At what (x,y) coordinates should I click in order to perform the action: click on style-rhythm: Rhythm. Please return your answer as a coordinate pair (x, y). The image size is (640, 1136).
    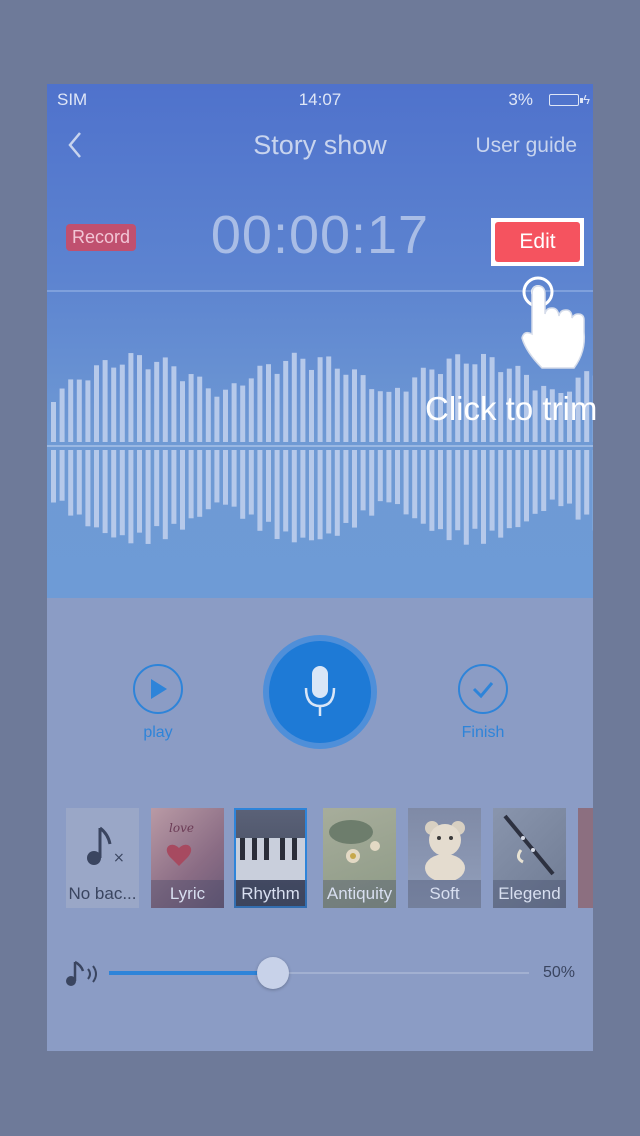
    Looking at the image, I should click on (270, 858).